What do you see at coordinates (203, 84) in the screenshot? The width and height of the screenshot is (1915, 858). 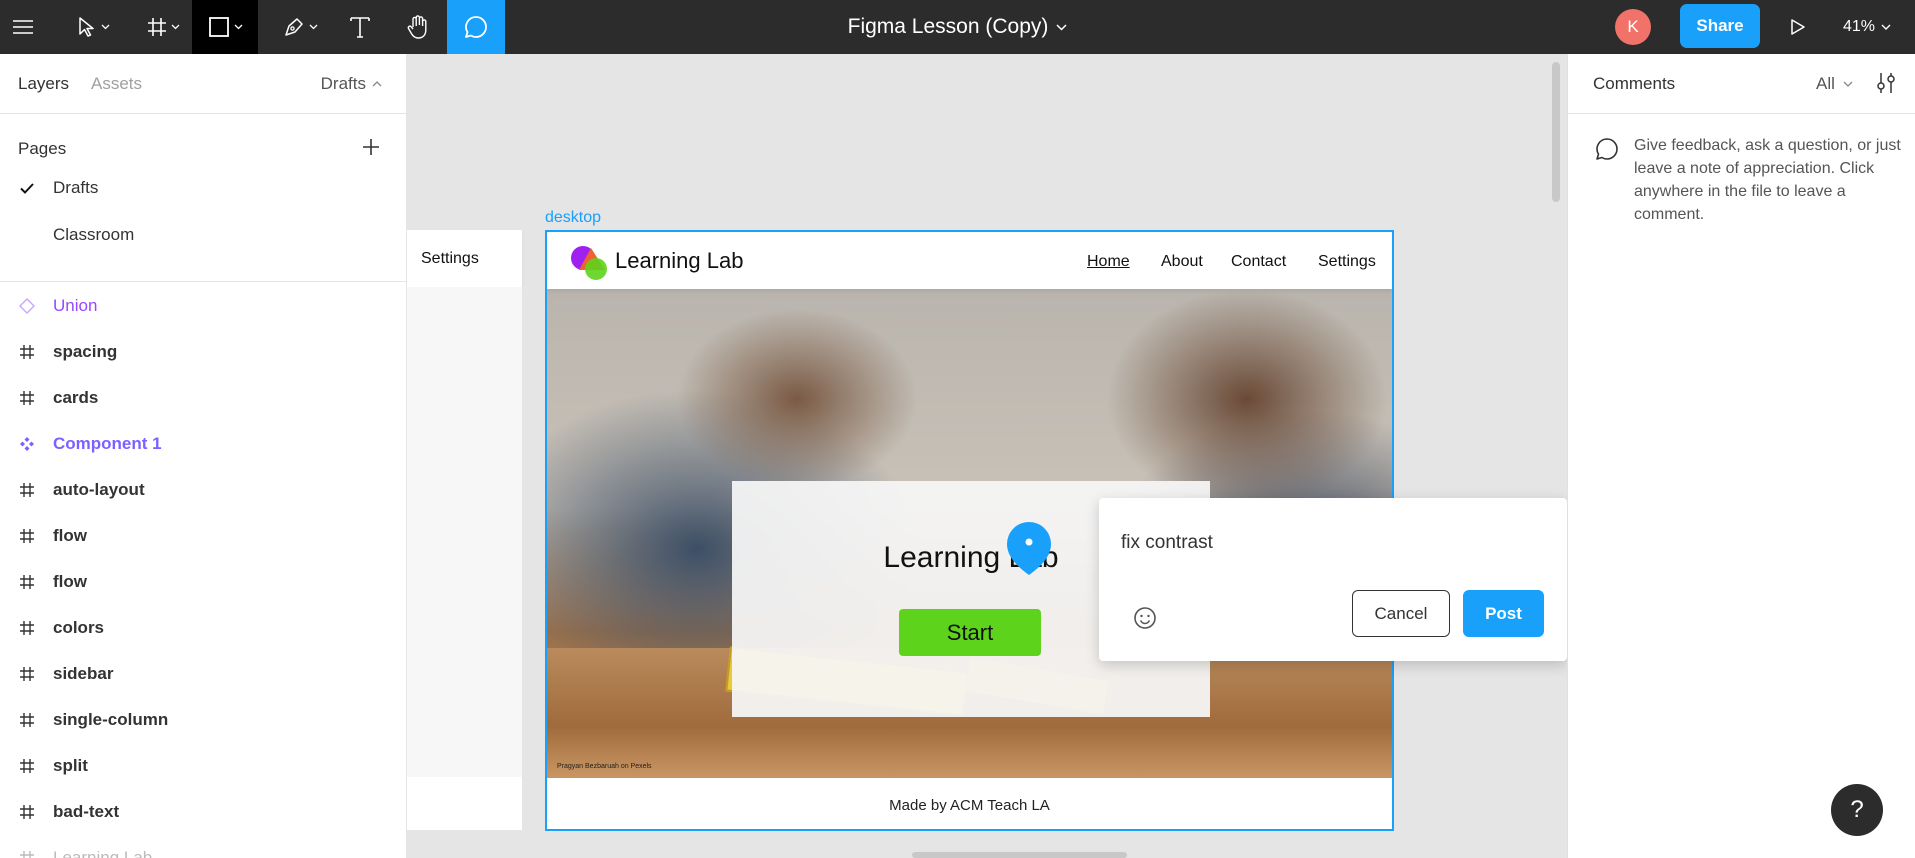 I see `panel-tabs: Layers Assets Drafts` at bounding box center [203, 84].